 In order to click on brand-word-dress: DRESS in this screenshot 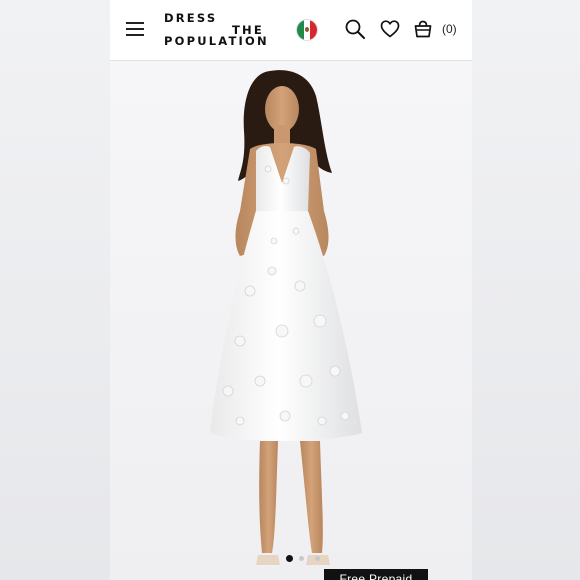, I will do `click(191, 18)`.